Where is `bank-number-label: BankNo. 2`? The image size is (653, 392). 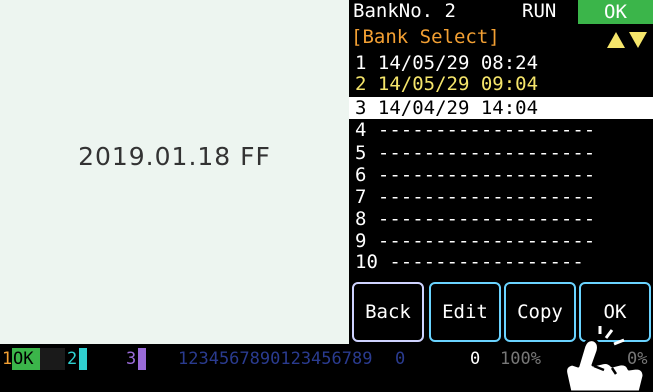 bank-number-label: BankNo. 2 is located at coordinates (404, 11).